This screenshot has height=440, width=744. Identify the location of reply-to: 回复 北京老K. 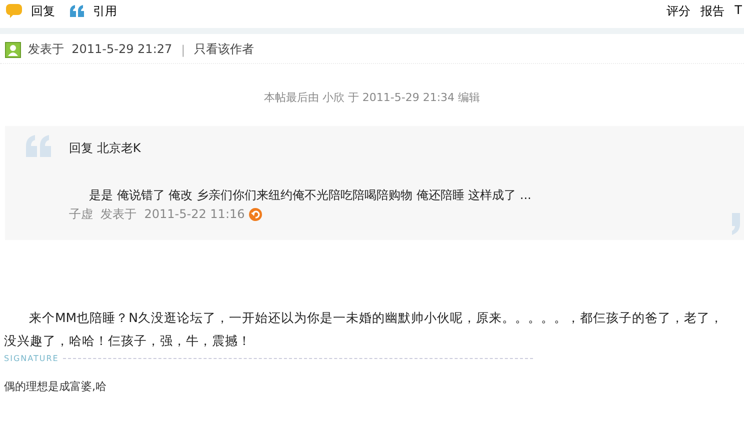
(105, 148).